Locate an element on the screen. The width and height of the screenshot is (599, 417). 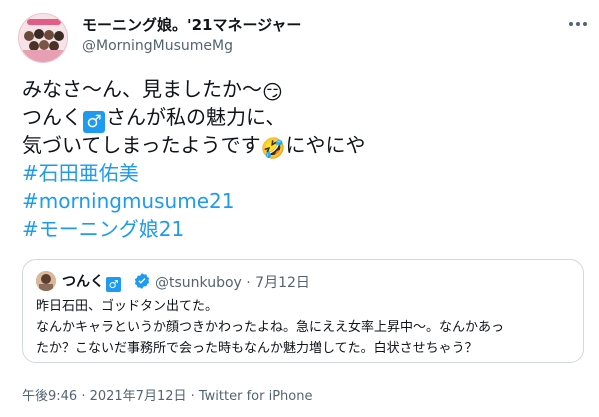
tweet-meta: 午後9:46 · 2021年7月12日 · Twitter for iPhone is located at coordinates (167, 394).